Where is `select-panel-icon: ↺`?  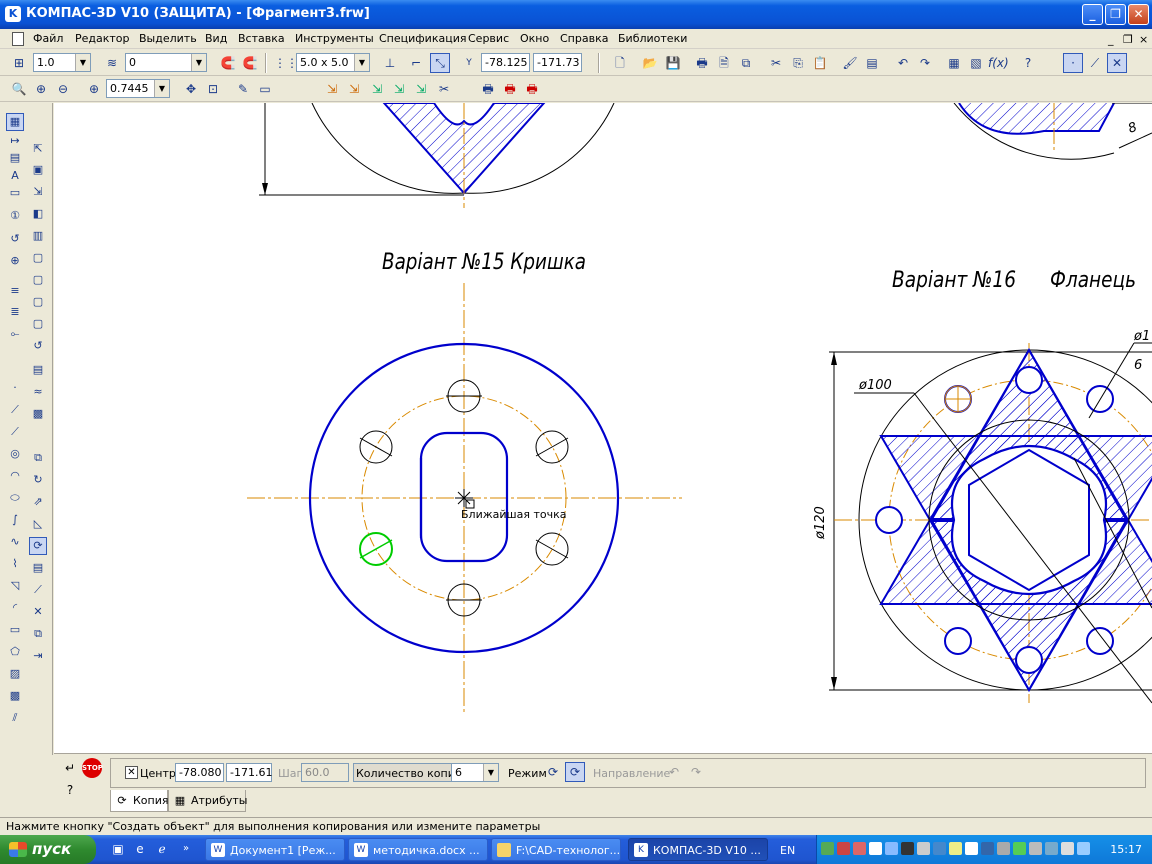
select-panel-icon: ↺ is located at coordinates (15, 239).